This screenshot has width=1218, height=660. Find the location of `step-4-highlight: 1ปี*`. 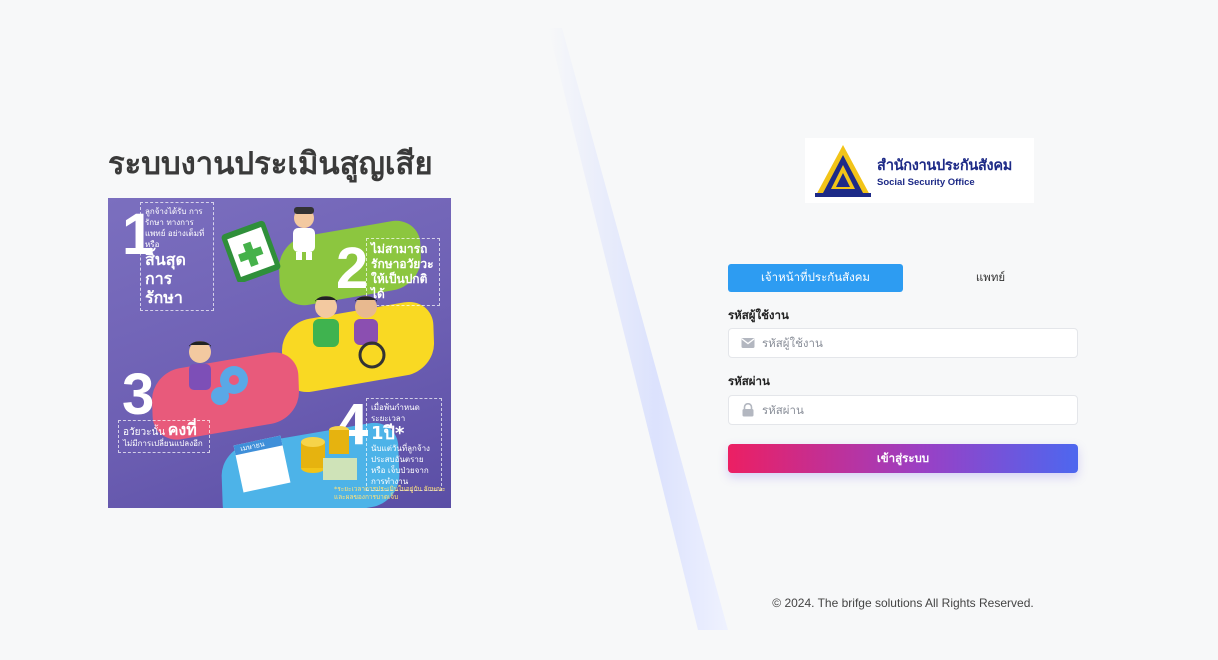

step-4-highlight: 1ปี* is located at coordinates (388, 433).